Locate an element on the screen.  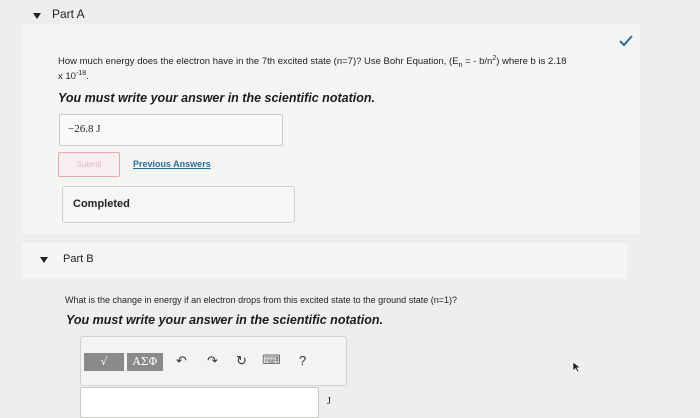
undo-icon: ↶ is located at coordinates (181, 361).